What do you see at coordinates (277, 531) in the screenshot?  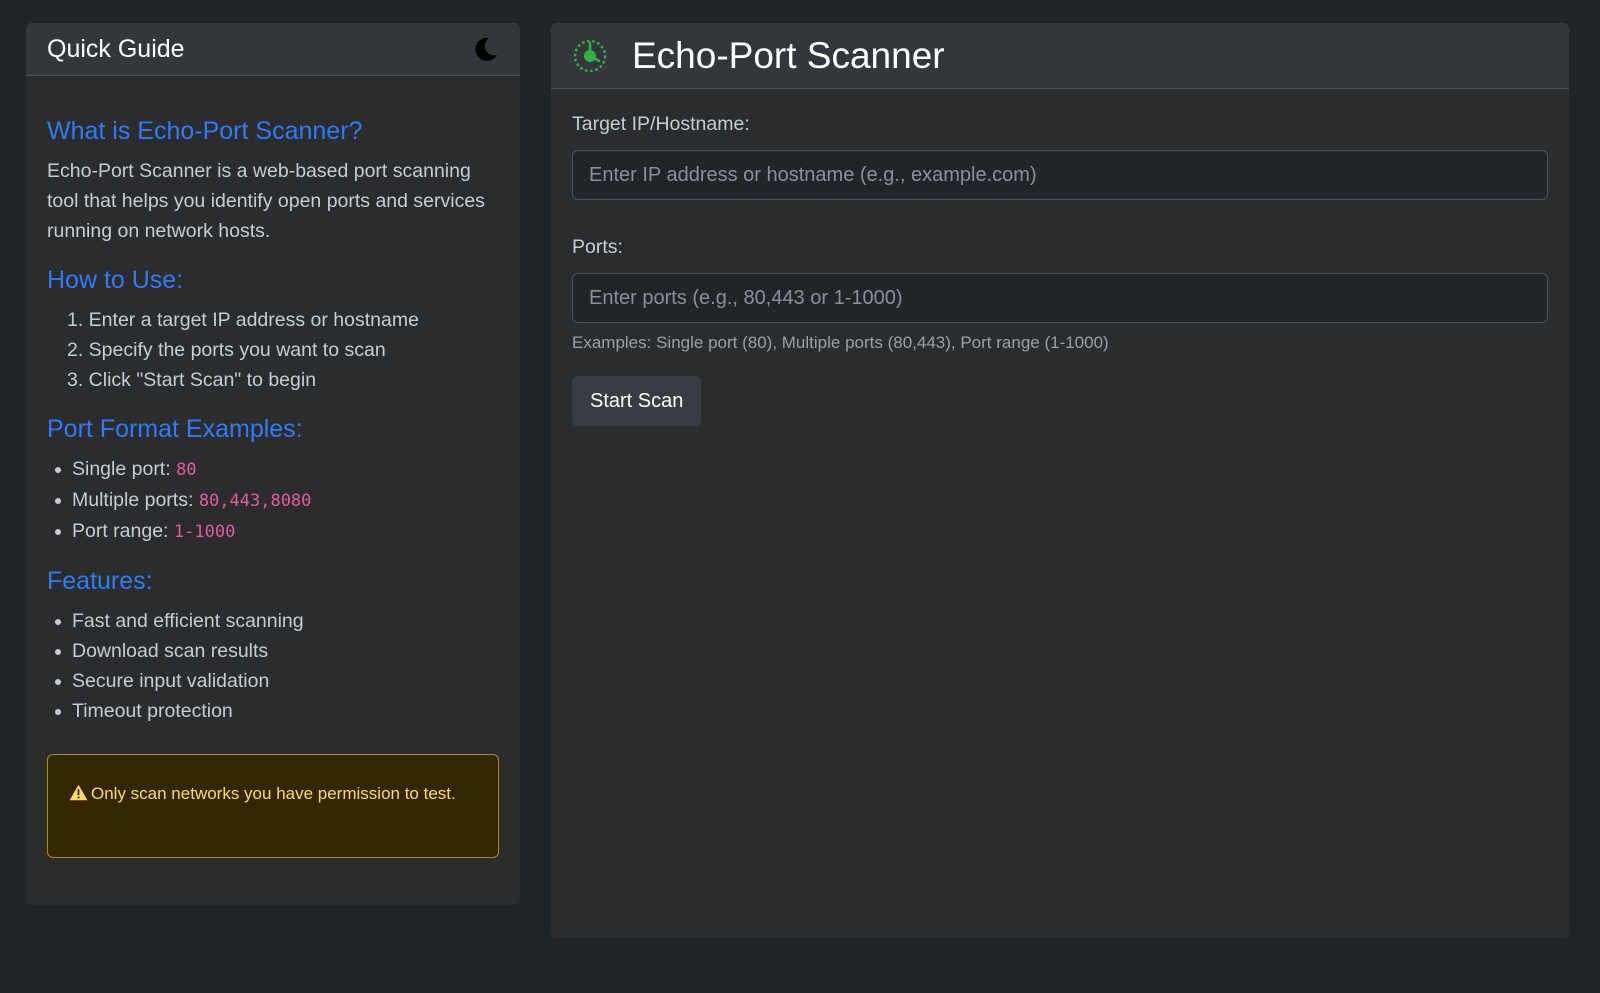 I see `port-format-item: Port range: 1-1000` at bounding box center [277, 531].